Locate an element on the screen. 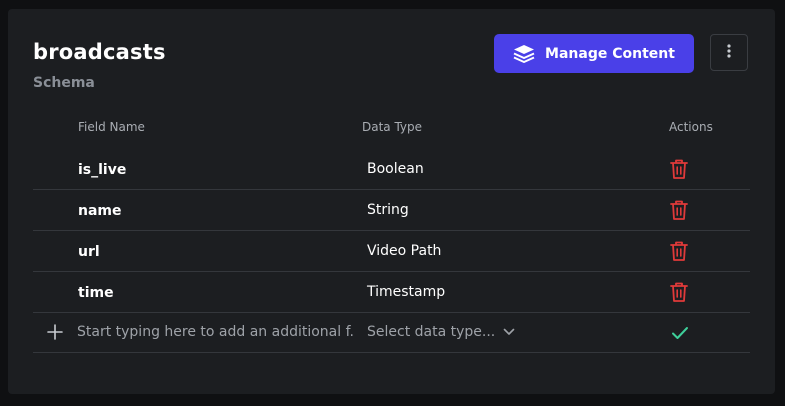  page-subtitle: Schema is located at coordinates (64, 83).